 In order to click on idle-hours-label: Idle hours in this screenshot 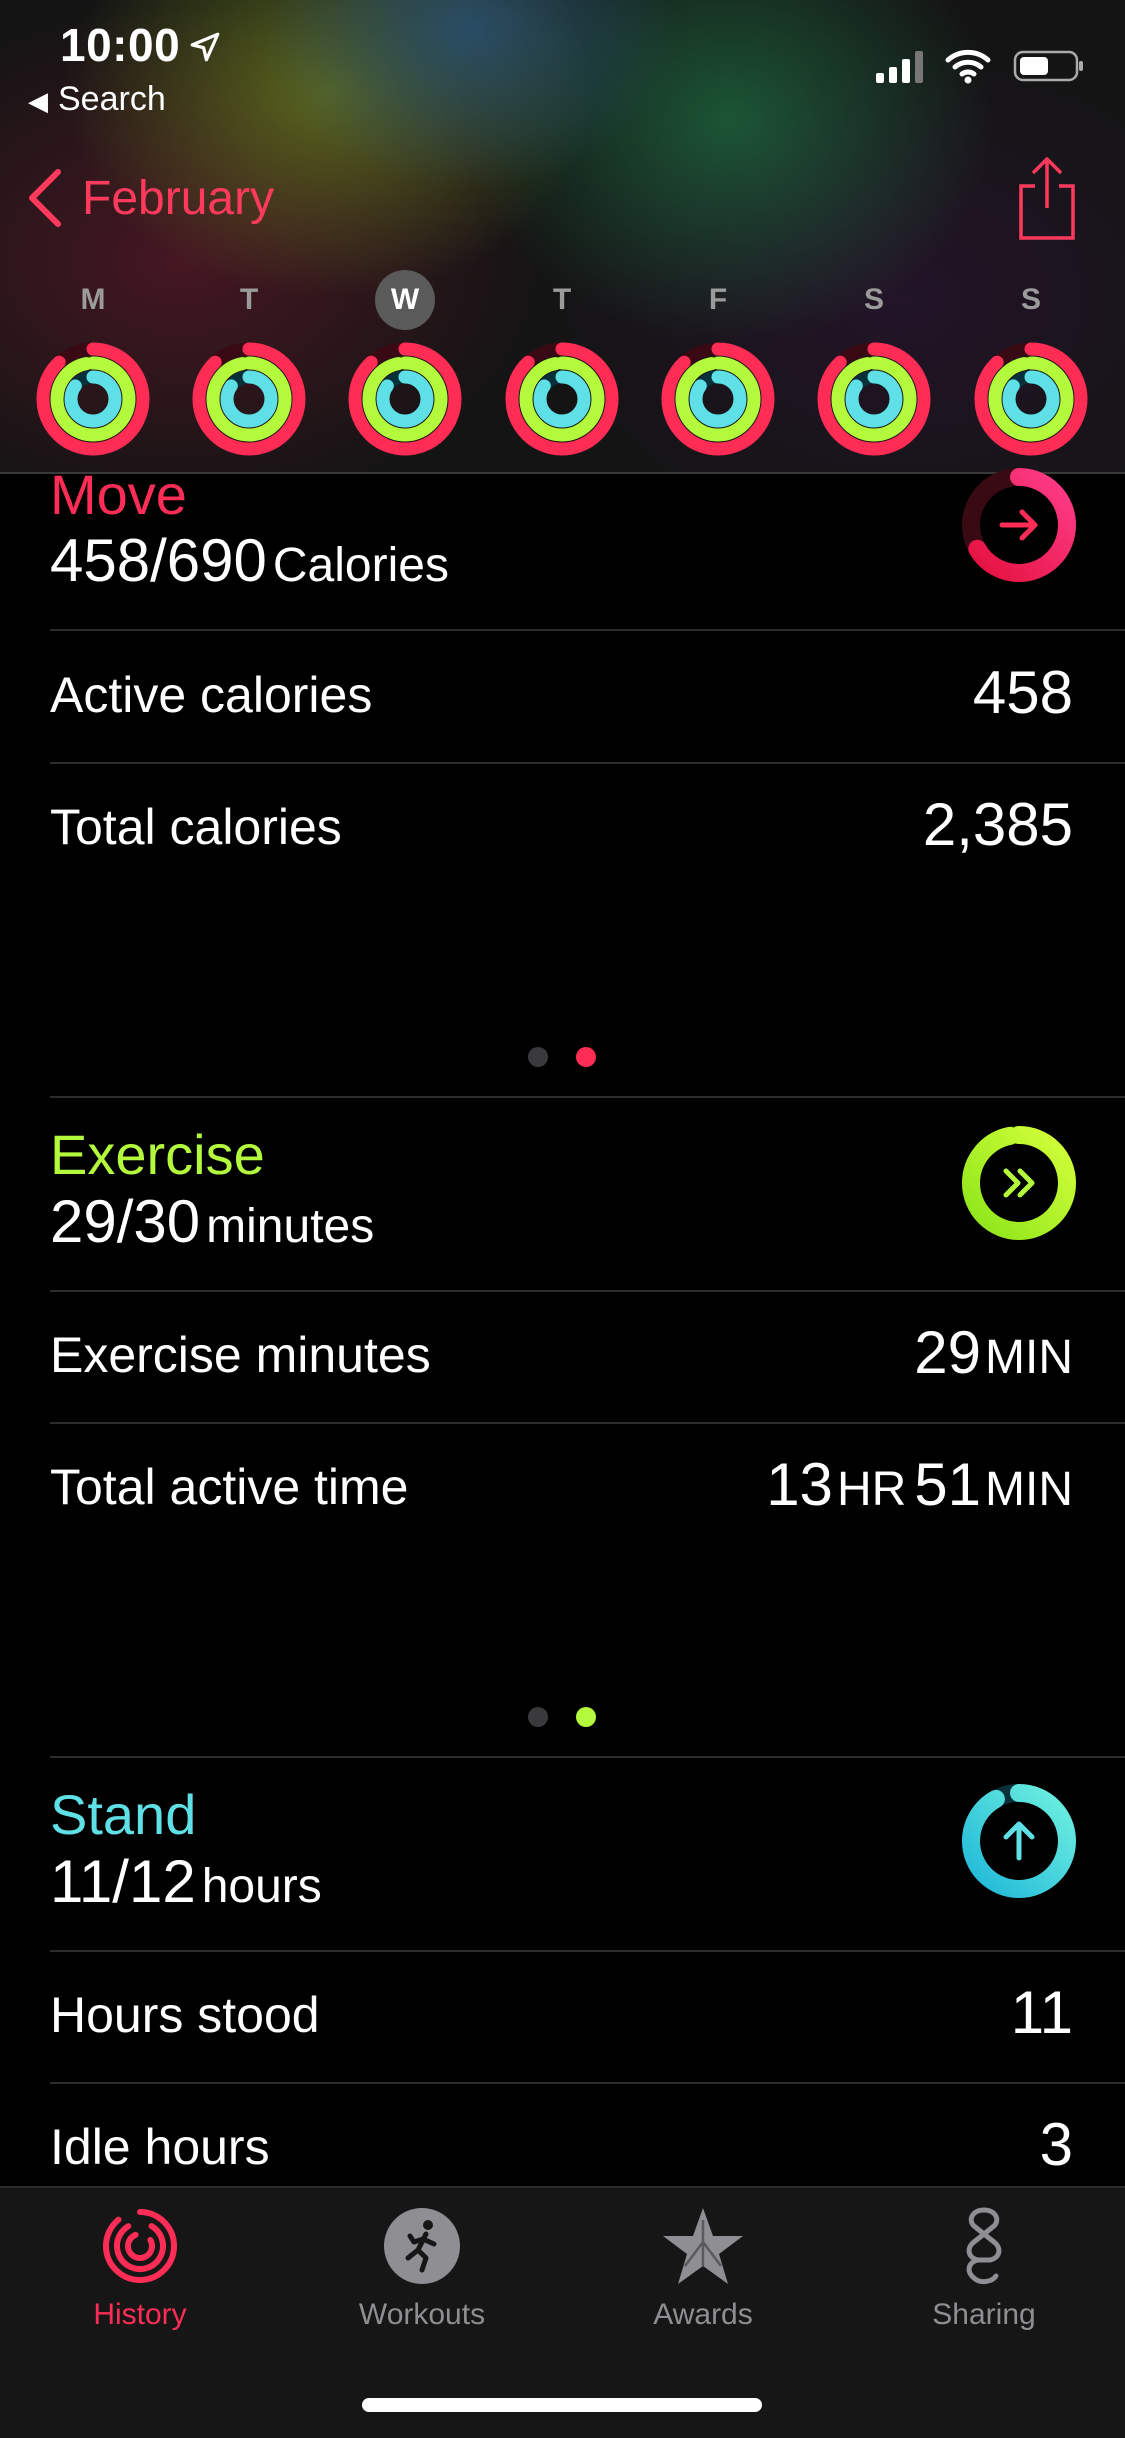, I will do `click(160, 2147)`.